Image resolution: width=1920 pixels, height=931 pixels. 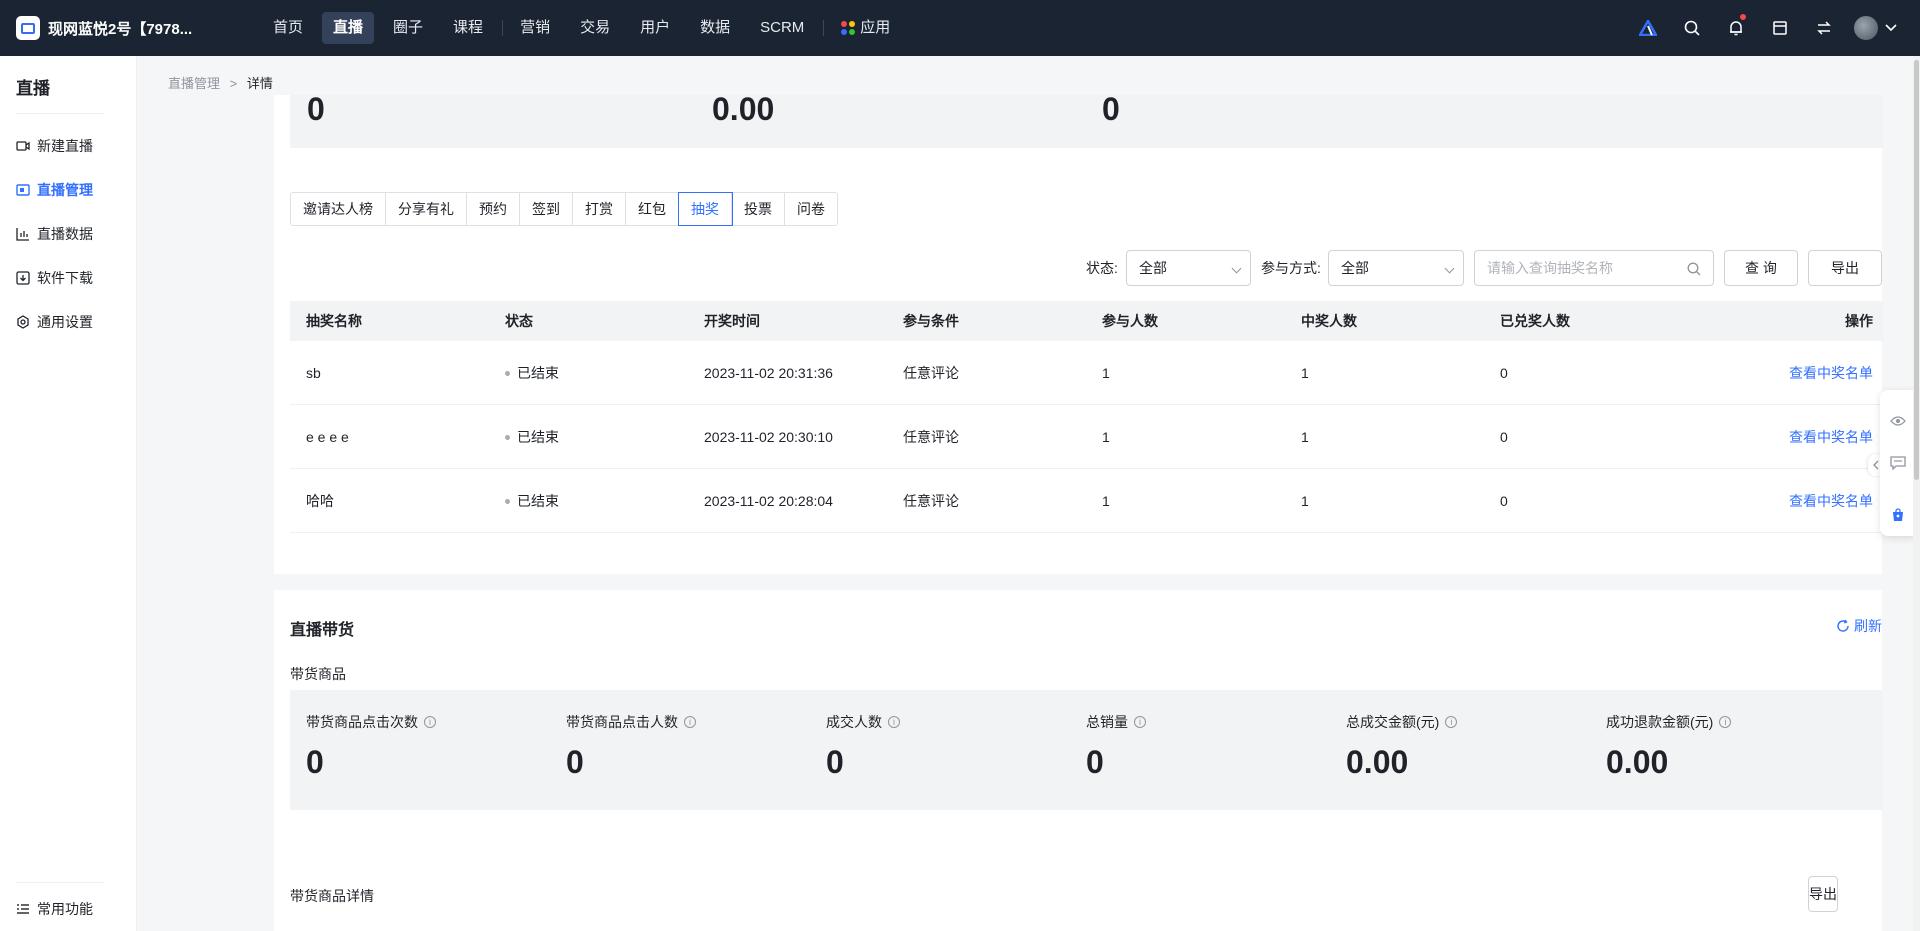 I want to click on tab-lottery: 抽奖, so click(x=705, y=209).